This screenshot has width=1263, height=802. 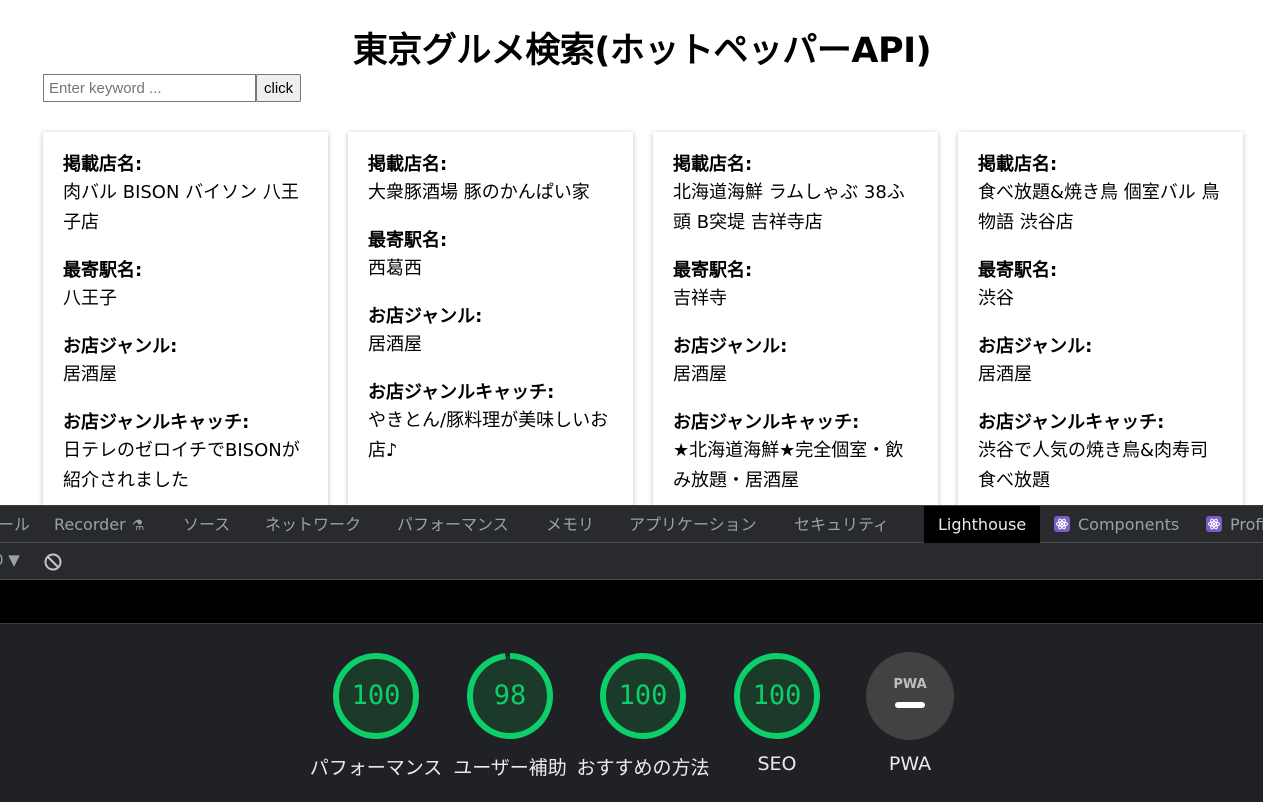 What do you see at coordinates (181, 207) in the screenshot?
I see `shop-name: 肉バル BISON バイソン 八王子店` at bounding box center [181, 207].